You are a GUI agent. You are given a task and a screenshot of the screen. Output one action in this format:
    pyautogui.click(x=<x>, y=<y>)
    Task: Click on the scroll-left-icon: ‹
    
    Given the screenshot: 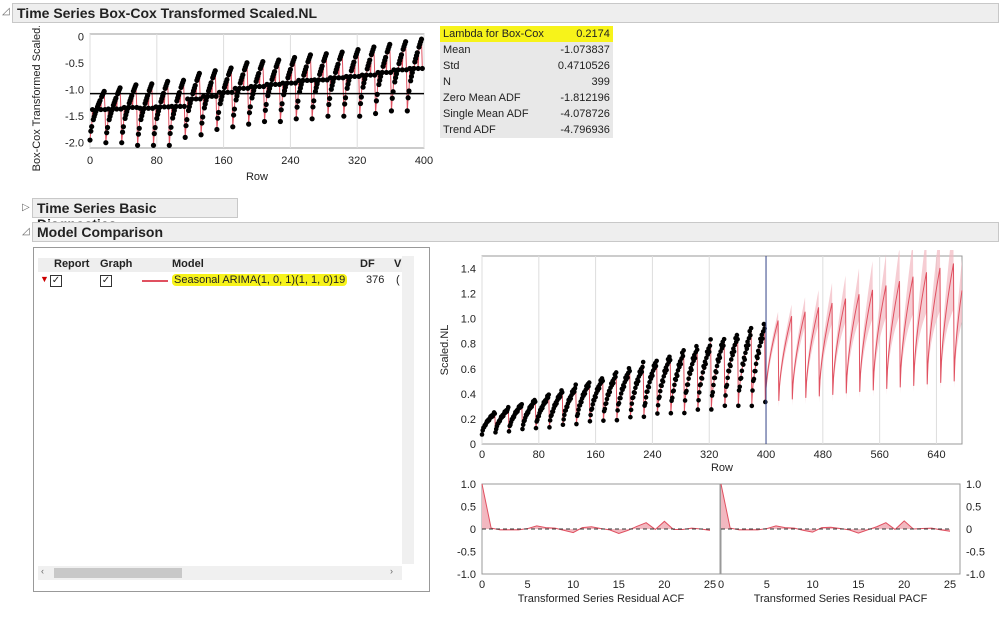 What is the action you would take?
    pyautogui.click(x=42, y=571)
    